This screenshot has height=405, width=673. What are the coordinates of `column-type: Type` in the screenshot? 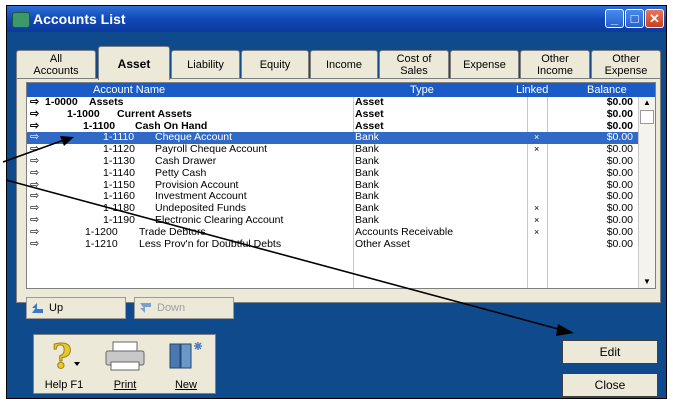 It's located at (422, 90).